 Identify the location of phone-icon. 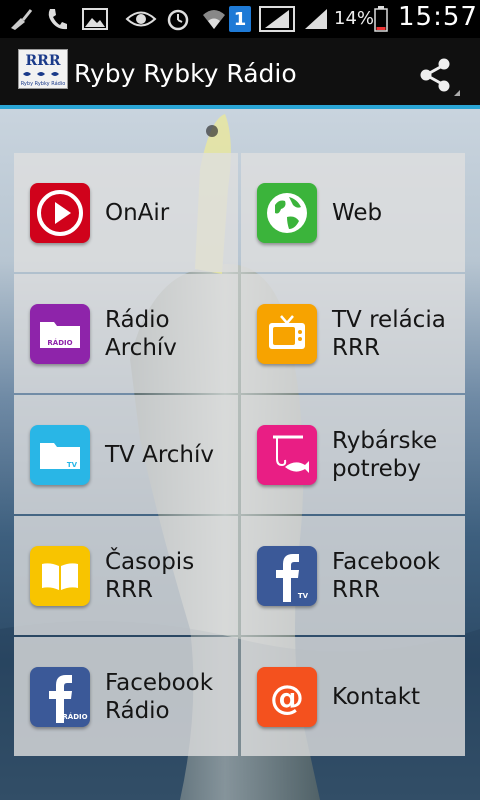
(57, 19).